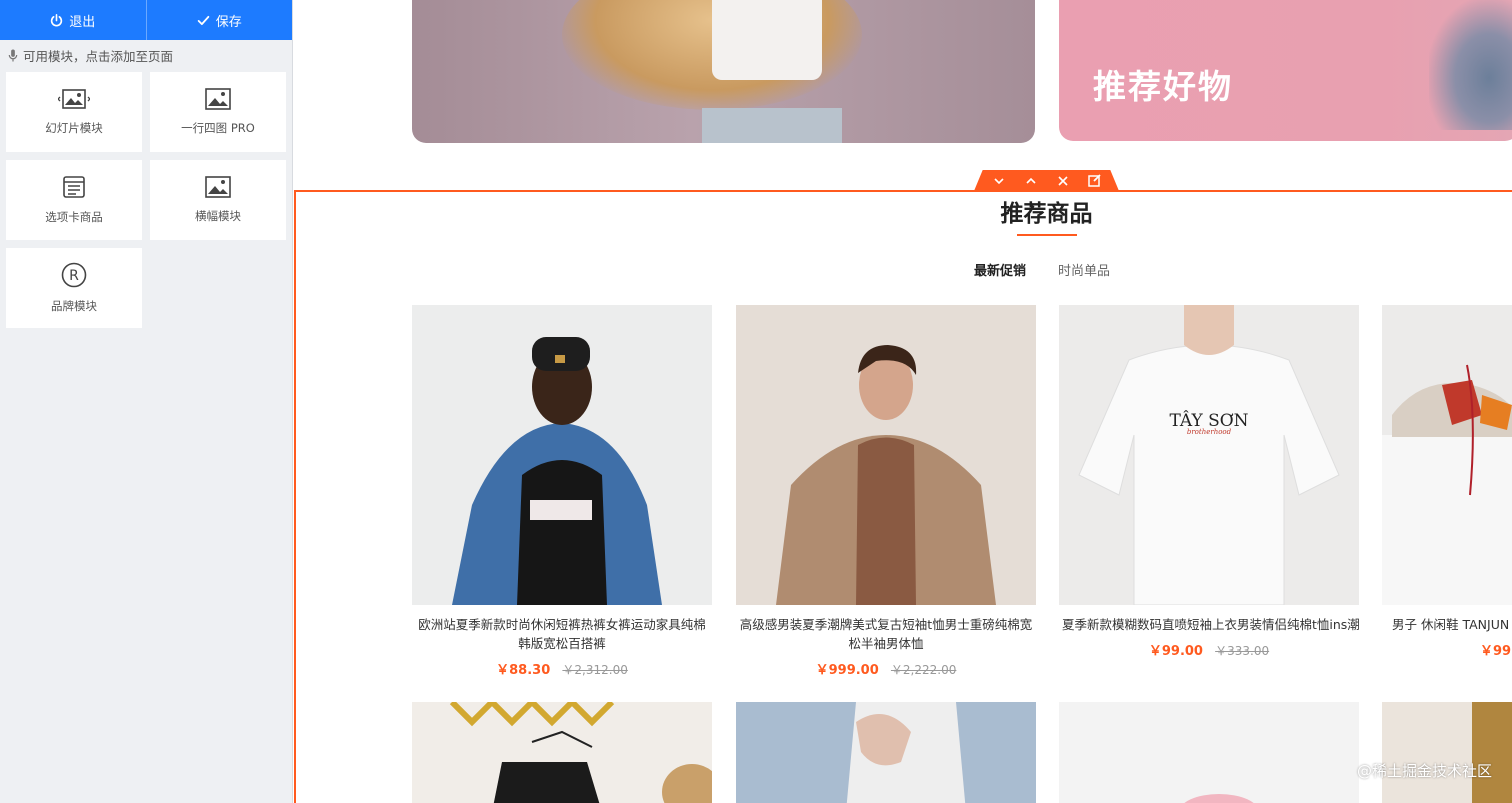 The width and height of the screenshot is (1512, 803). Describe the element at coordinates (1496, 651) in the screenshot. I see `sale-price: ￥99.0` at that location.